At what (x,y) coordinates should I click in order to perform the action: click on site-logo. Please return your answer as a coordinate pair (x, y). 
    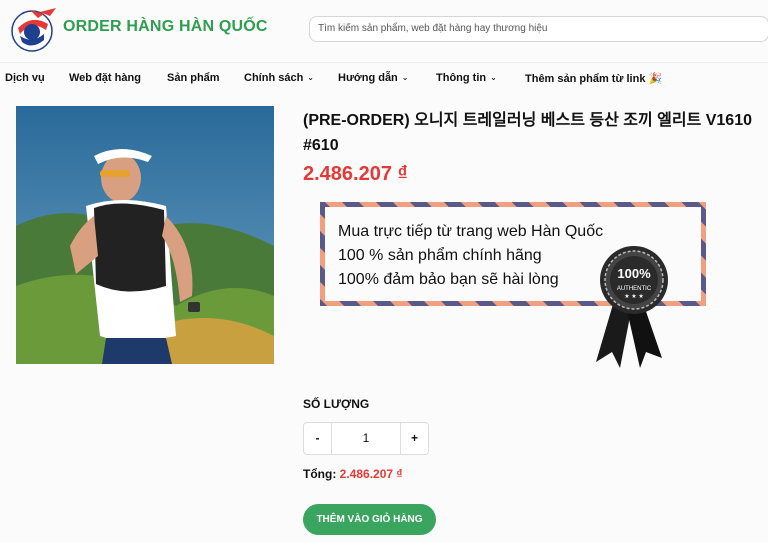
    Looking at the image, I should click on (34, 30).